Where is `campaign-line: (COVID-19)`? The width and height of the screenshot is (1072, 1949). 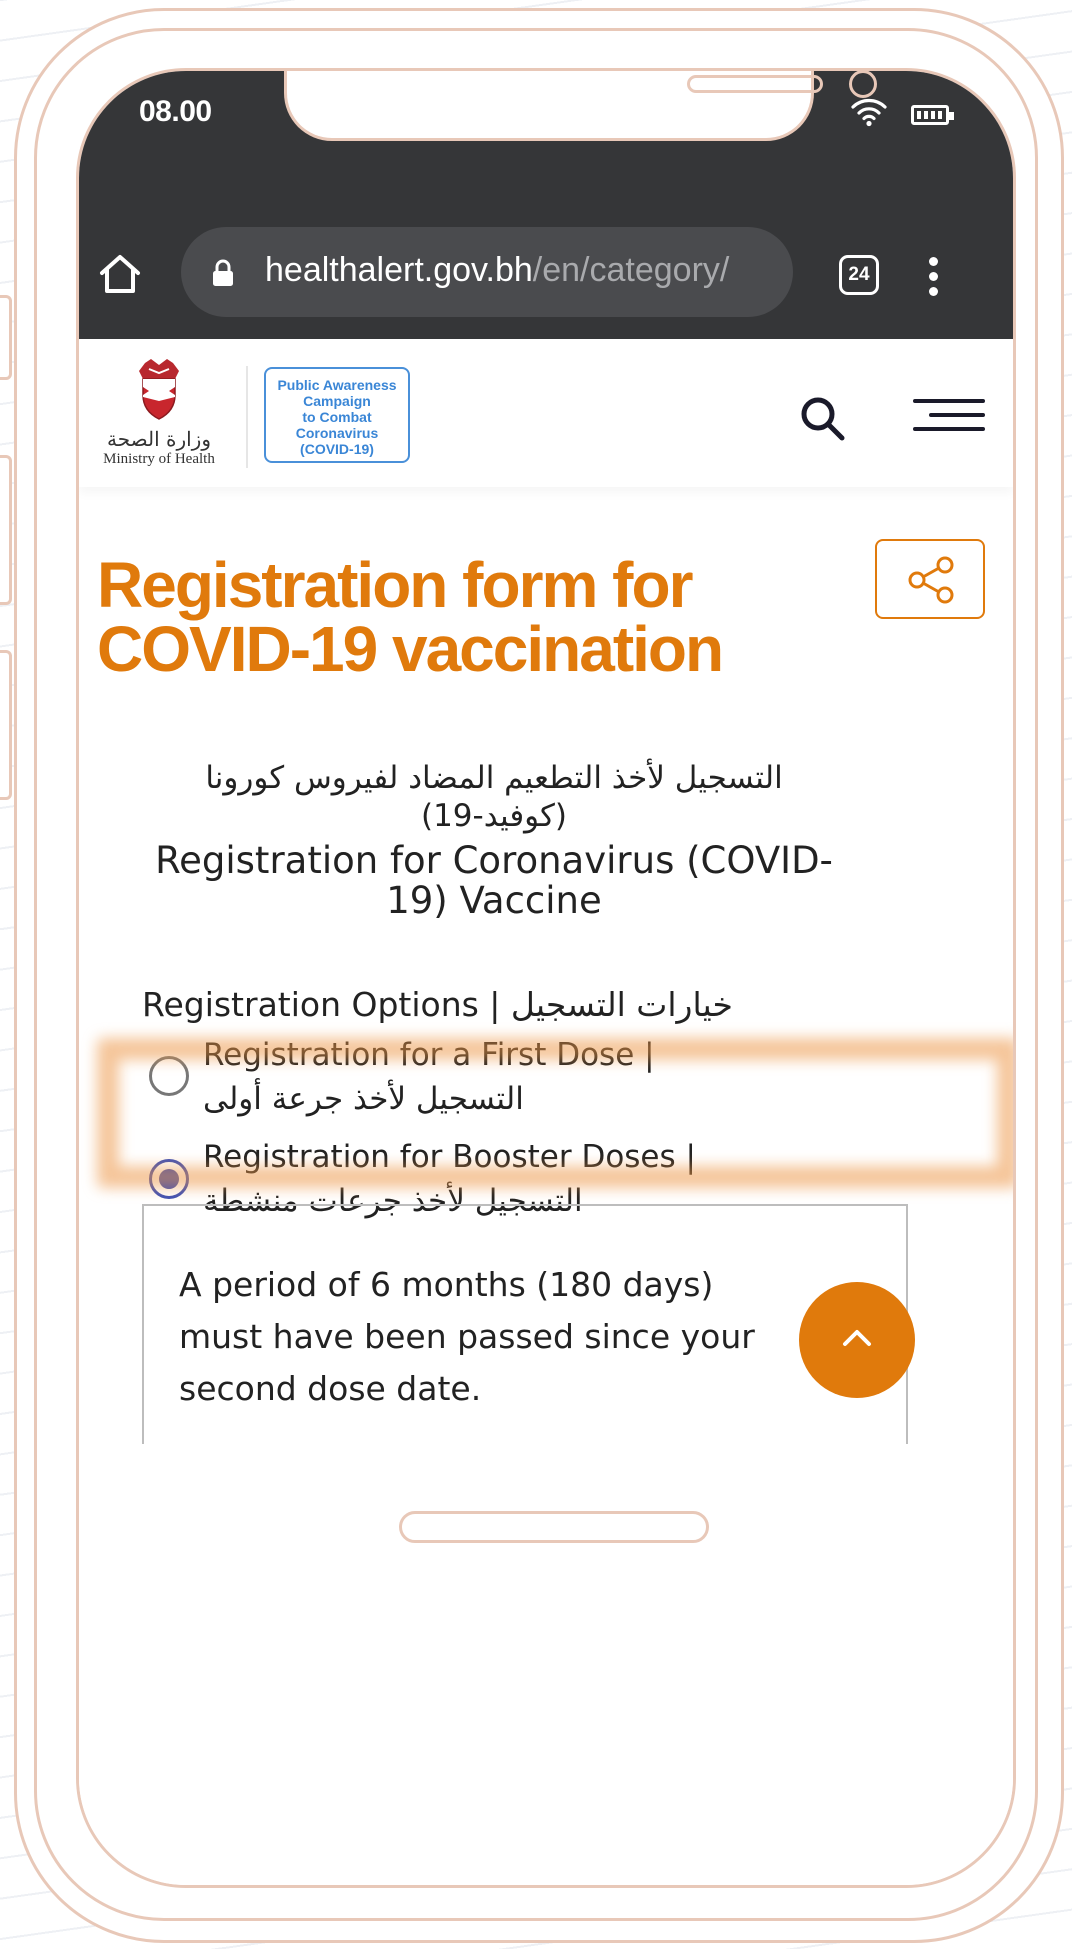
campaign-line: (COVID-19) is located at coordinates (337, 449).